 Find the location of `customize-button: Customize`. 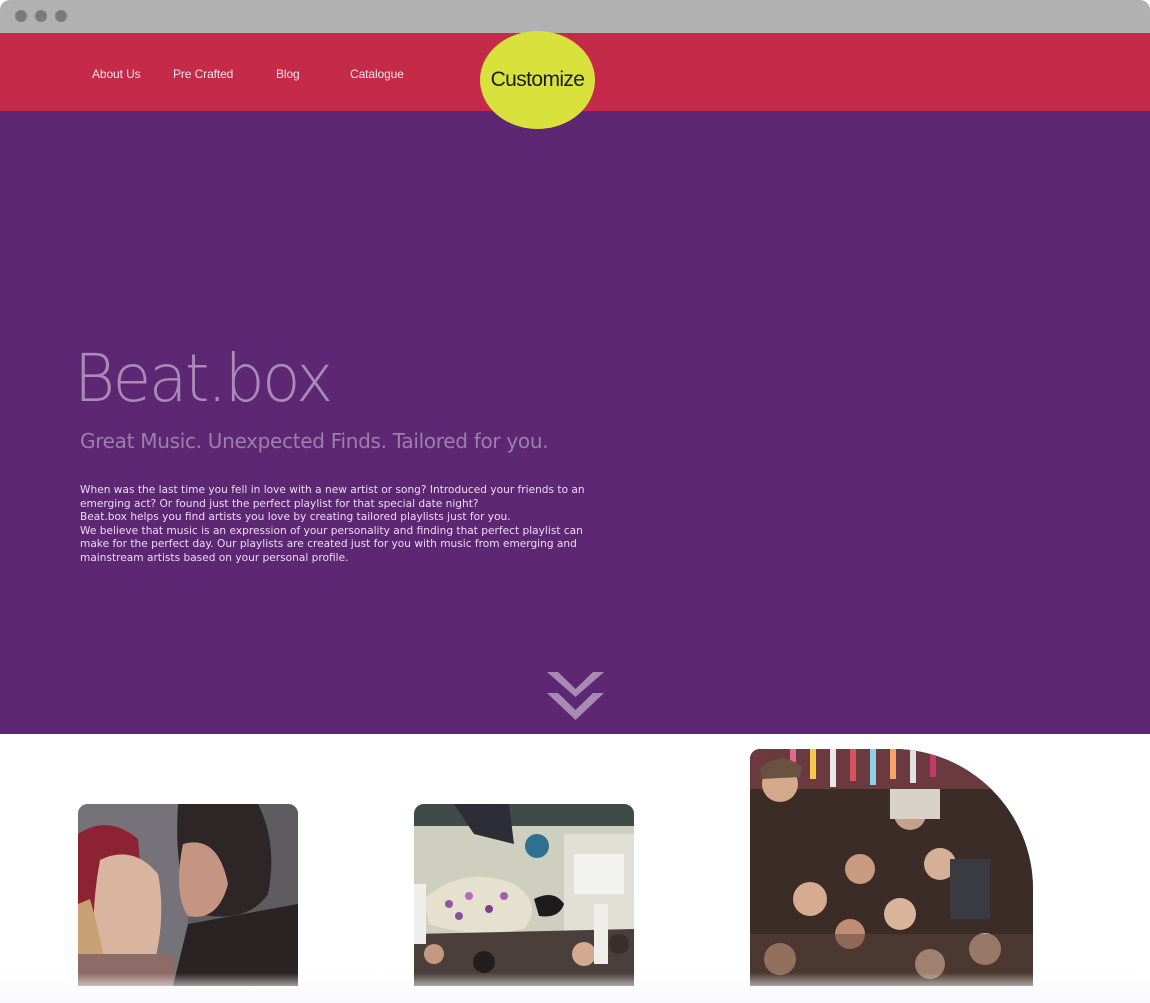

customize-button: Customize is located at coordinates (537, 80).